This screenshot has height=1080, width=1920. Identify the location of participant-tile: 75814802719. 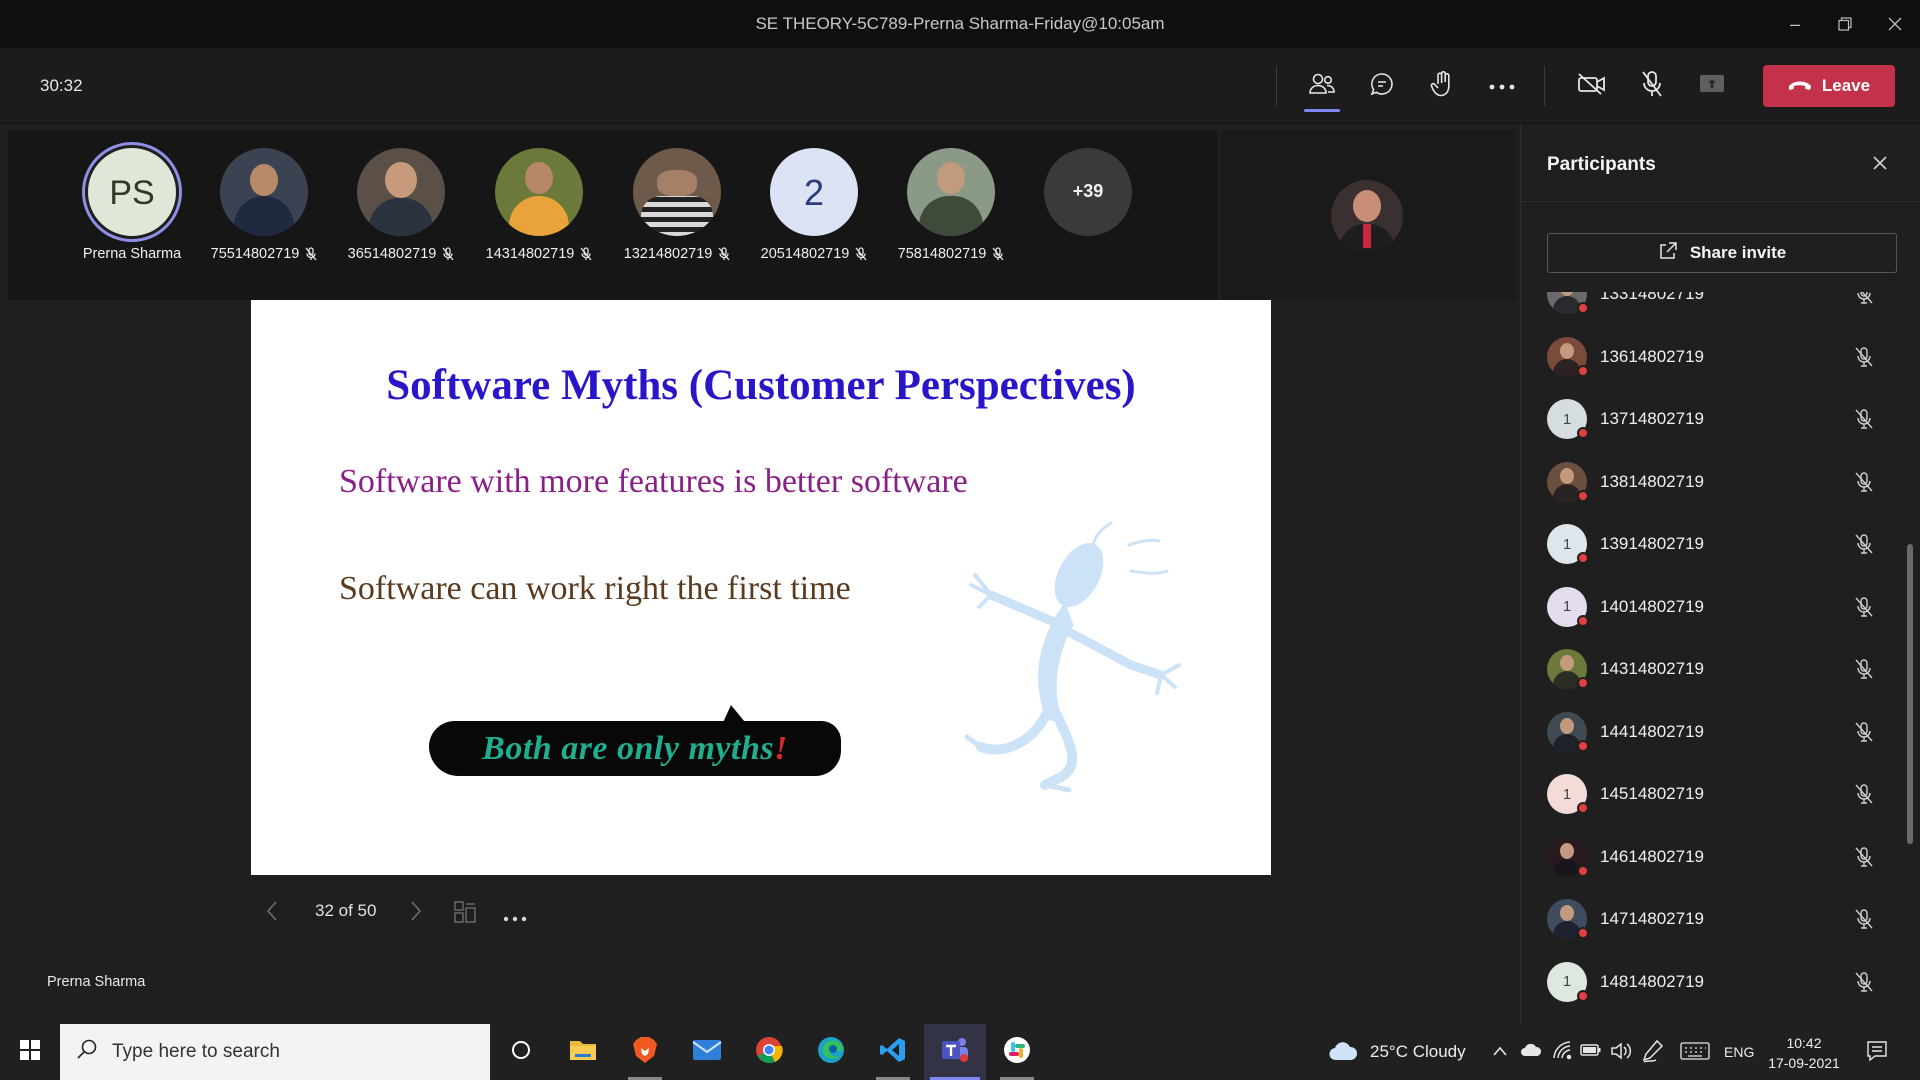
(951, 205).